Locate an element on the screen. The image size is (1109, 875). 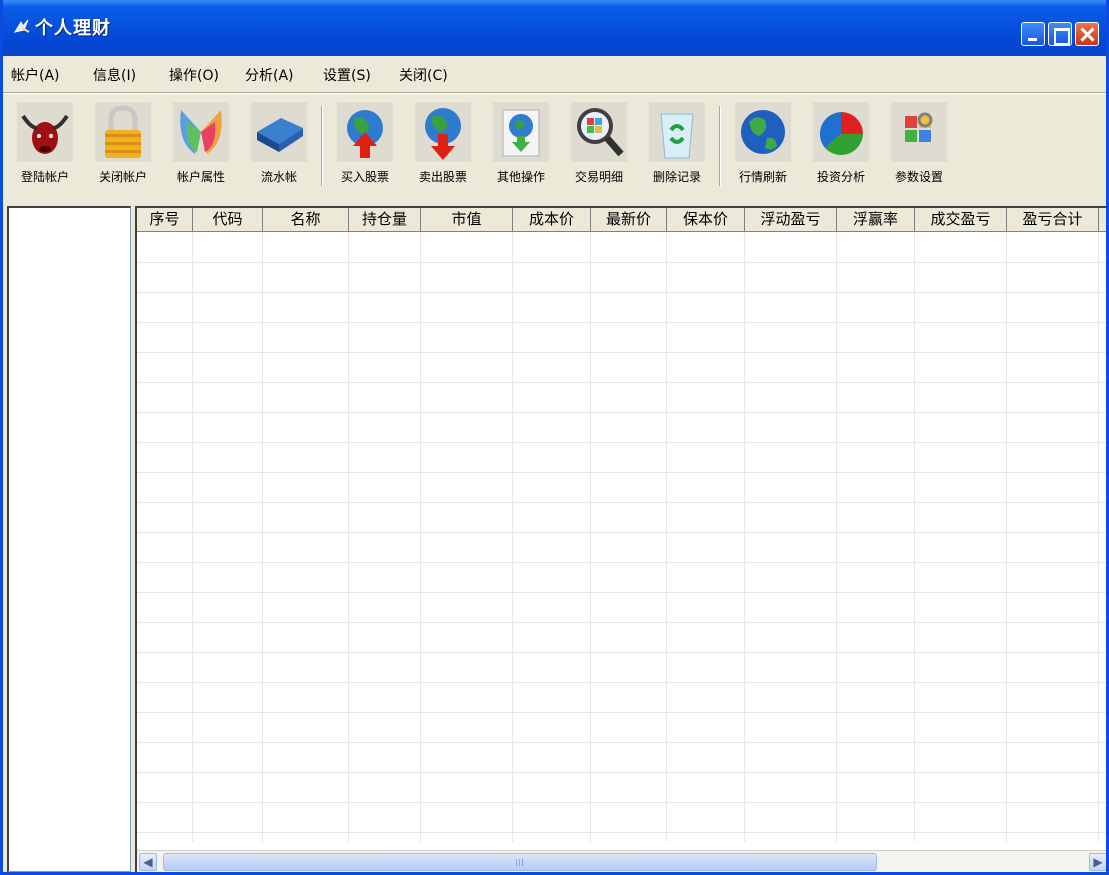
scroll-thumb is located at coordinates (520, 862).